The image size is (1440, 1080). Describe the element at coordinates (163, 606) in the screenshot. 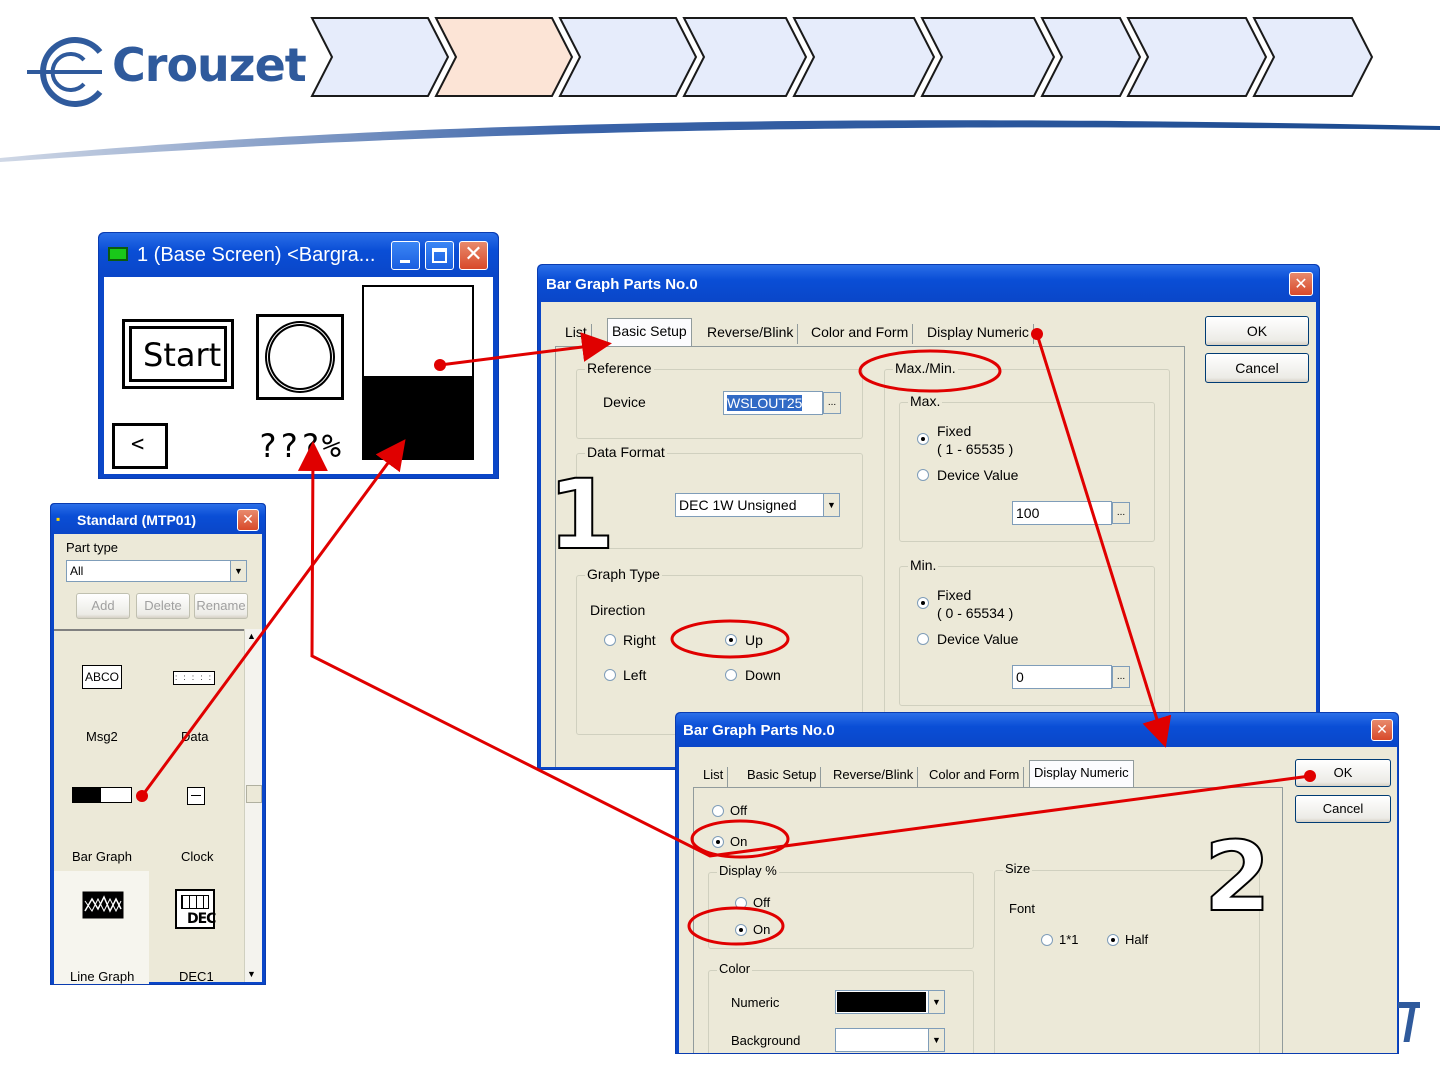

I see `delete-part-button: Delete` at that location.